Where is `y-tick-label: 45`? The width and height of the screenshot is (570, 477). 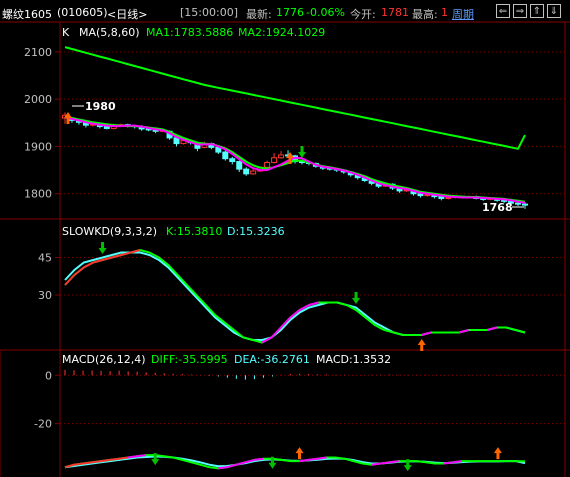 y-tick-label: 45 is located at coordinates (45, 258).